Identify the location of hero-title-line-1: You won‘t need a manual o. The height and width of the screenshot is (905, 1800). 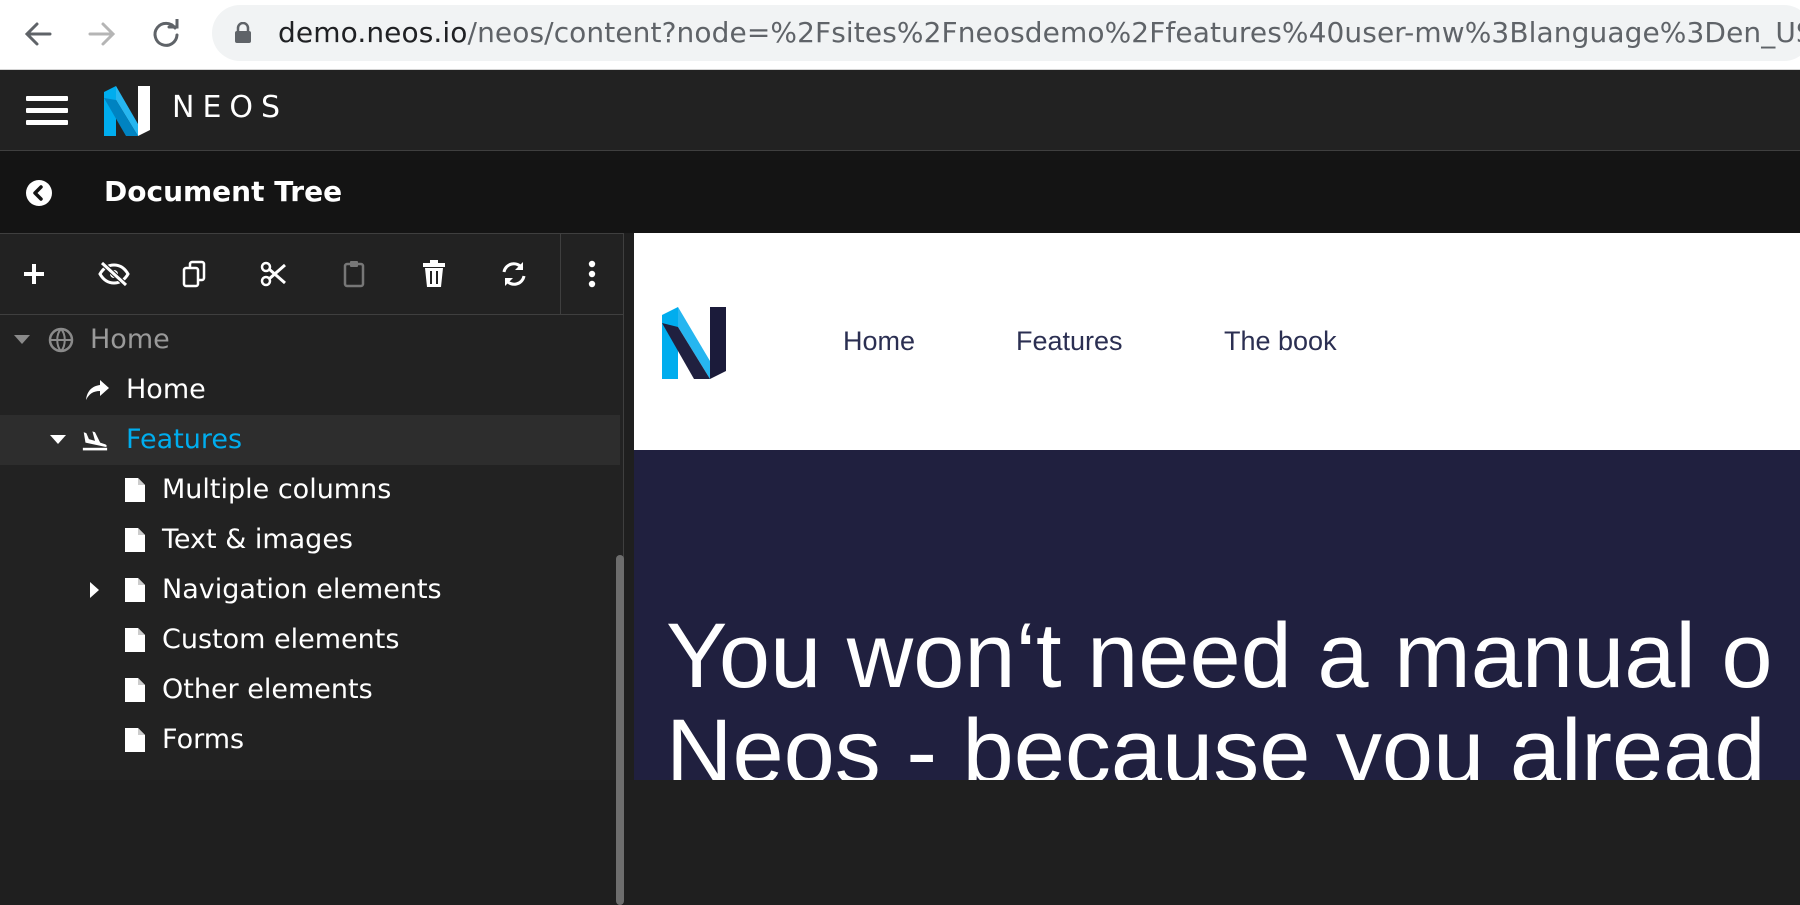
(1219, 656).